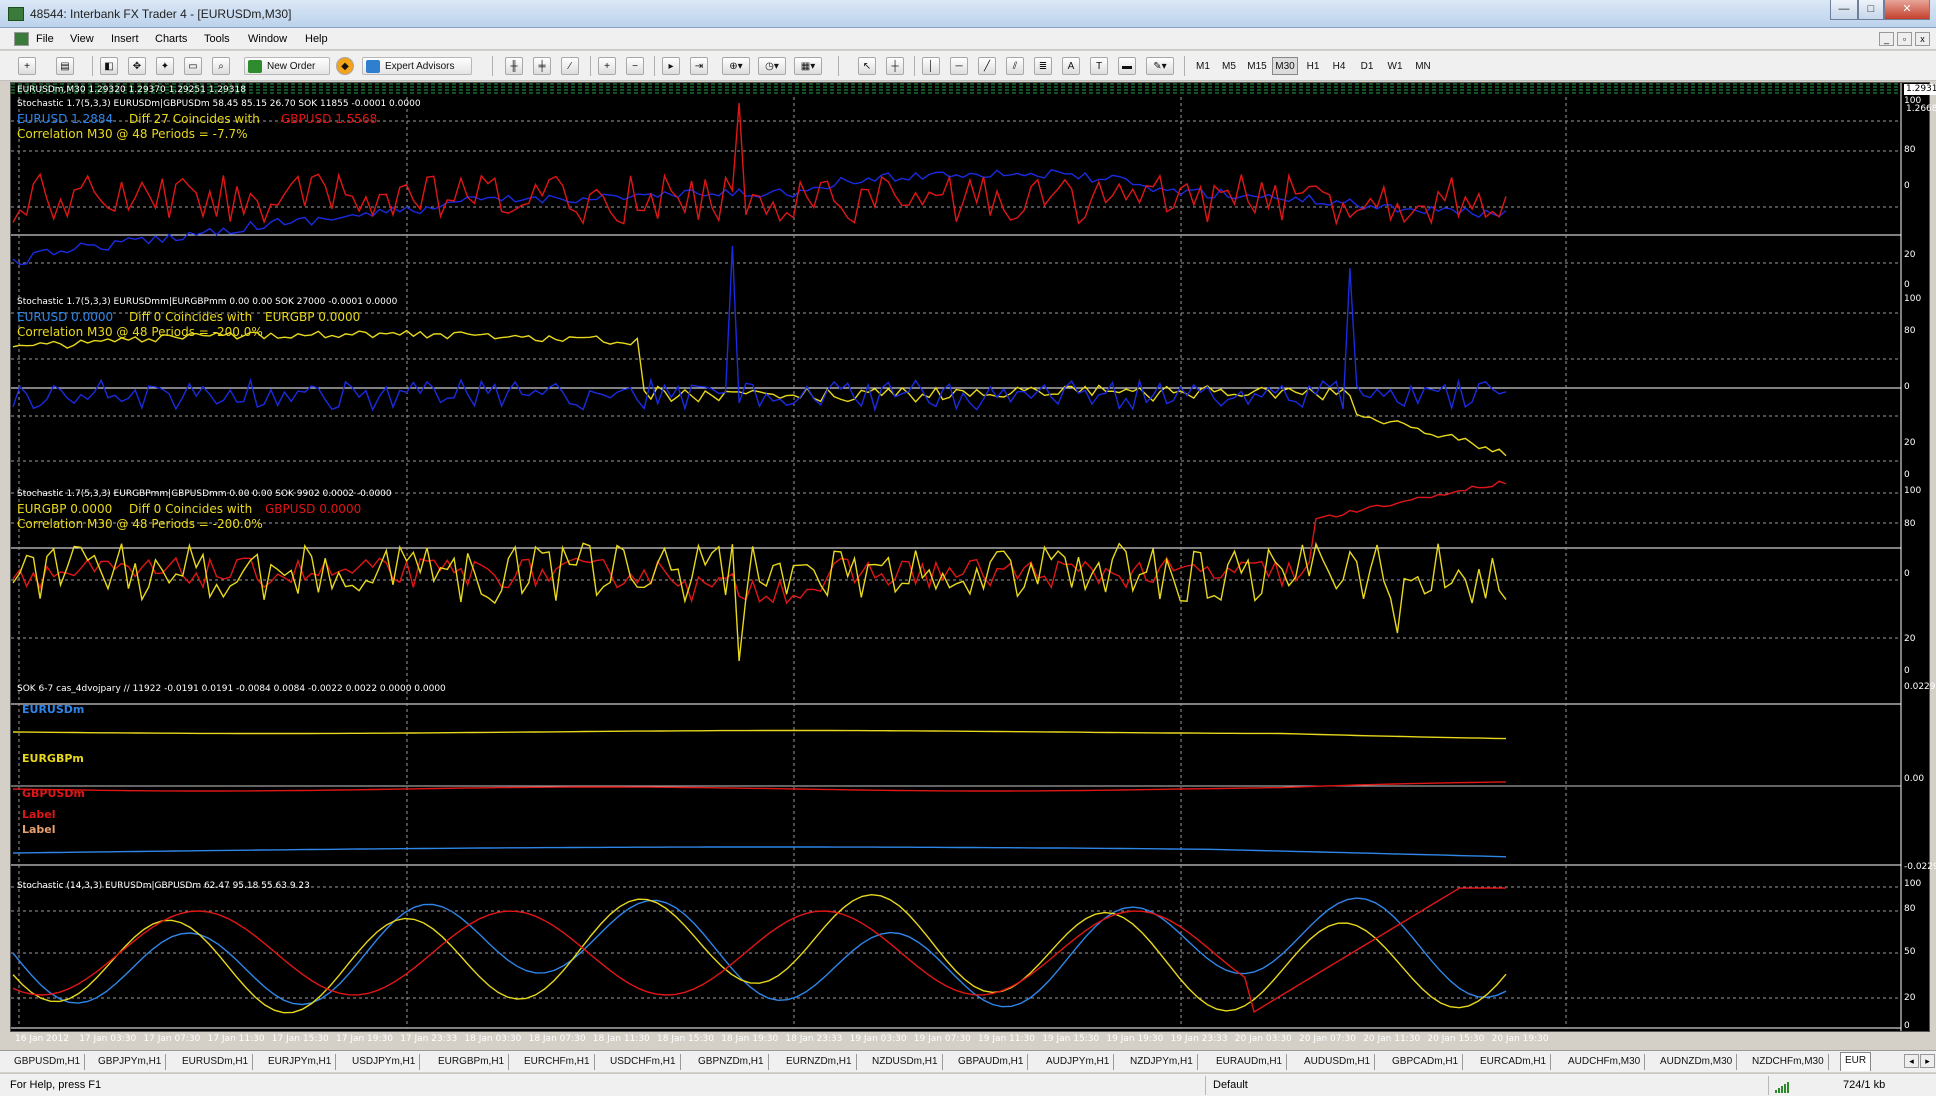 The image size is (1936, 1096). I want to click on equidistant-channel-icon: ⫽, so click(1015, 66).